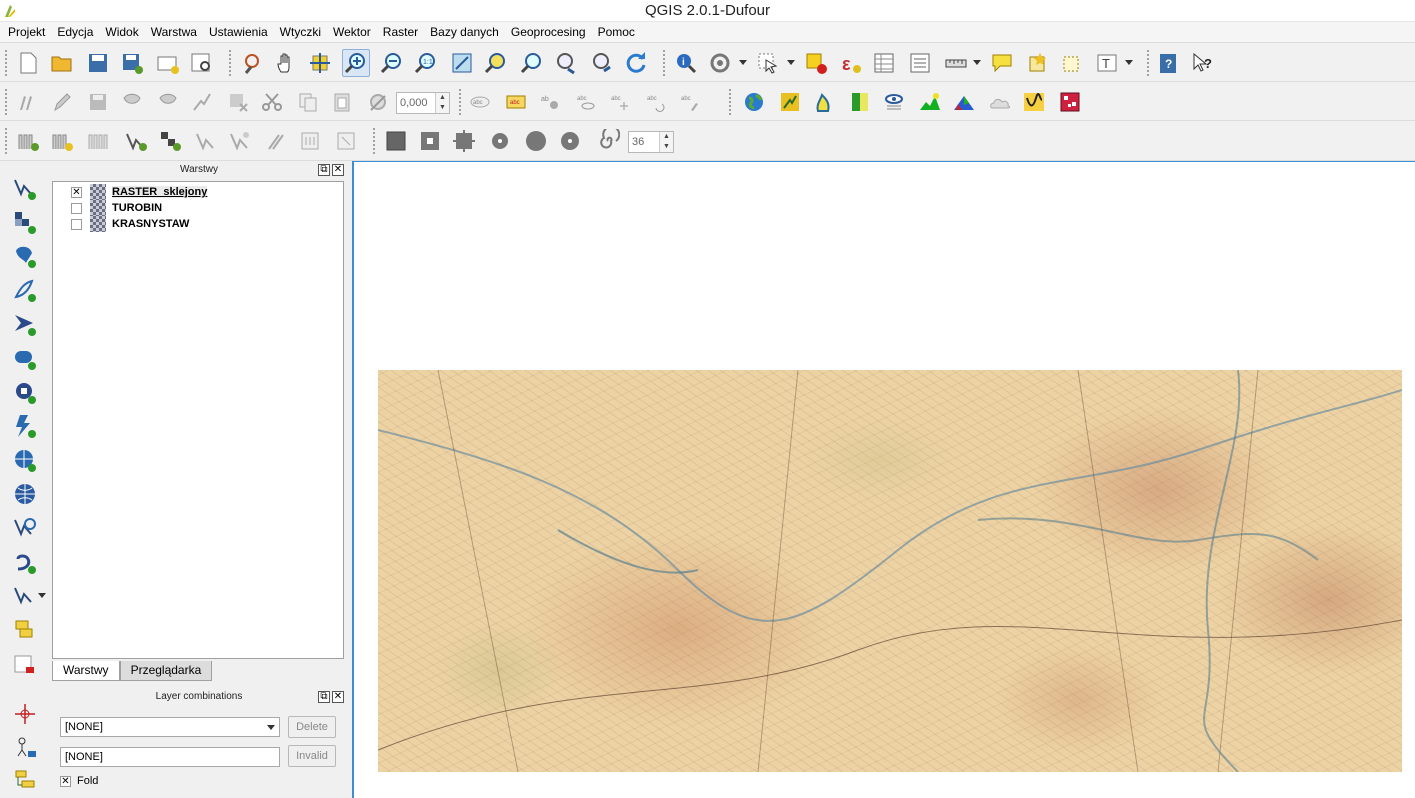  What do you see at coordinates (964, 102) in the screenshot?
I see `hillshade-icon` at bounding box center [964, 102].